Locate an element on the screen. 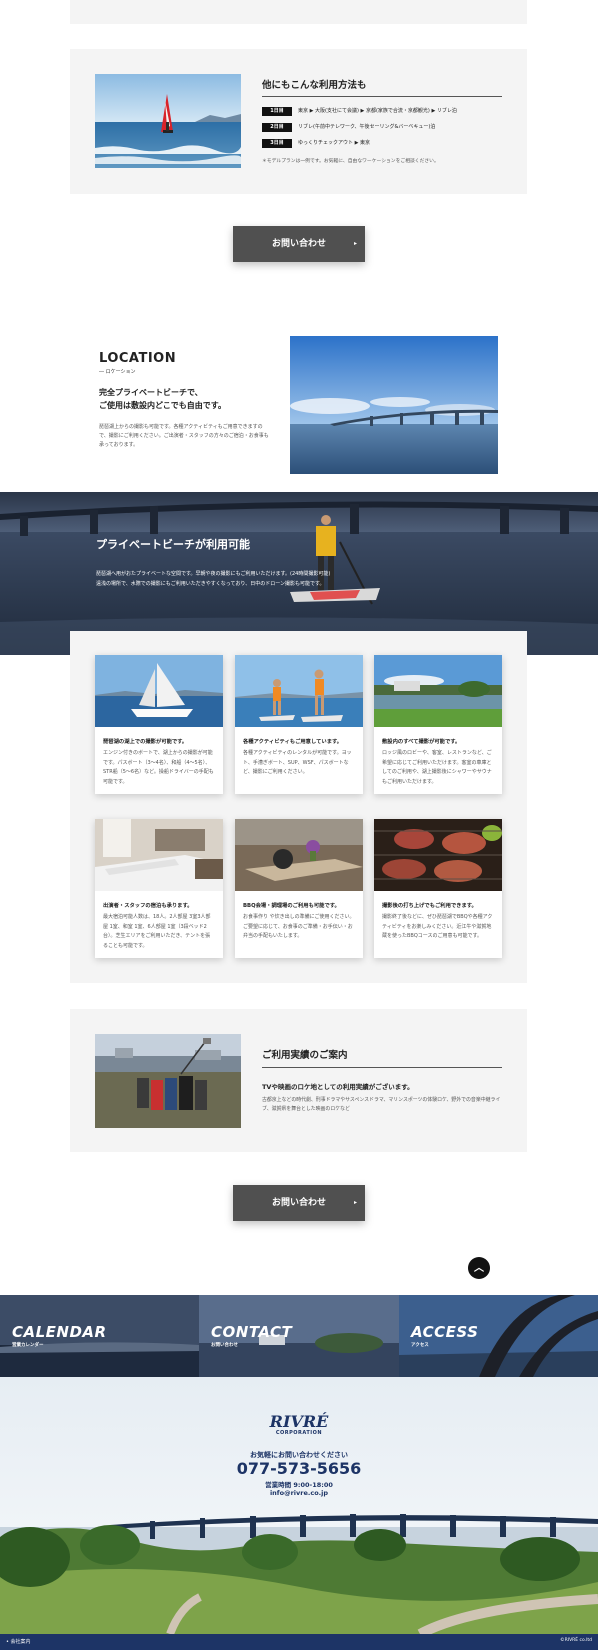  banner-title: プライベートビーチが利用可能 is located at coordinates (173, 544).